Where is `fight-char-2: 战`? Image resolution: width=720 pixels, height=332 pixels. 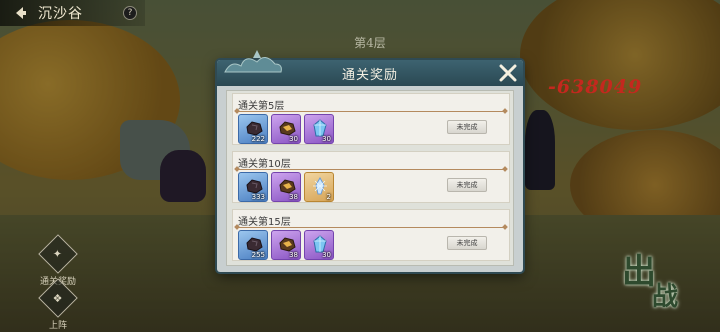 fight-char-2: 战 is located at coordinates (665, 297).